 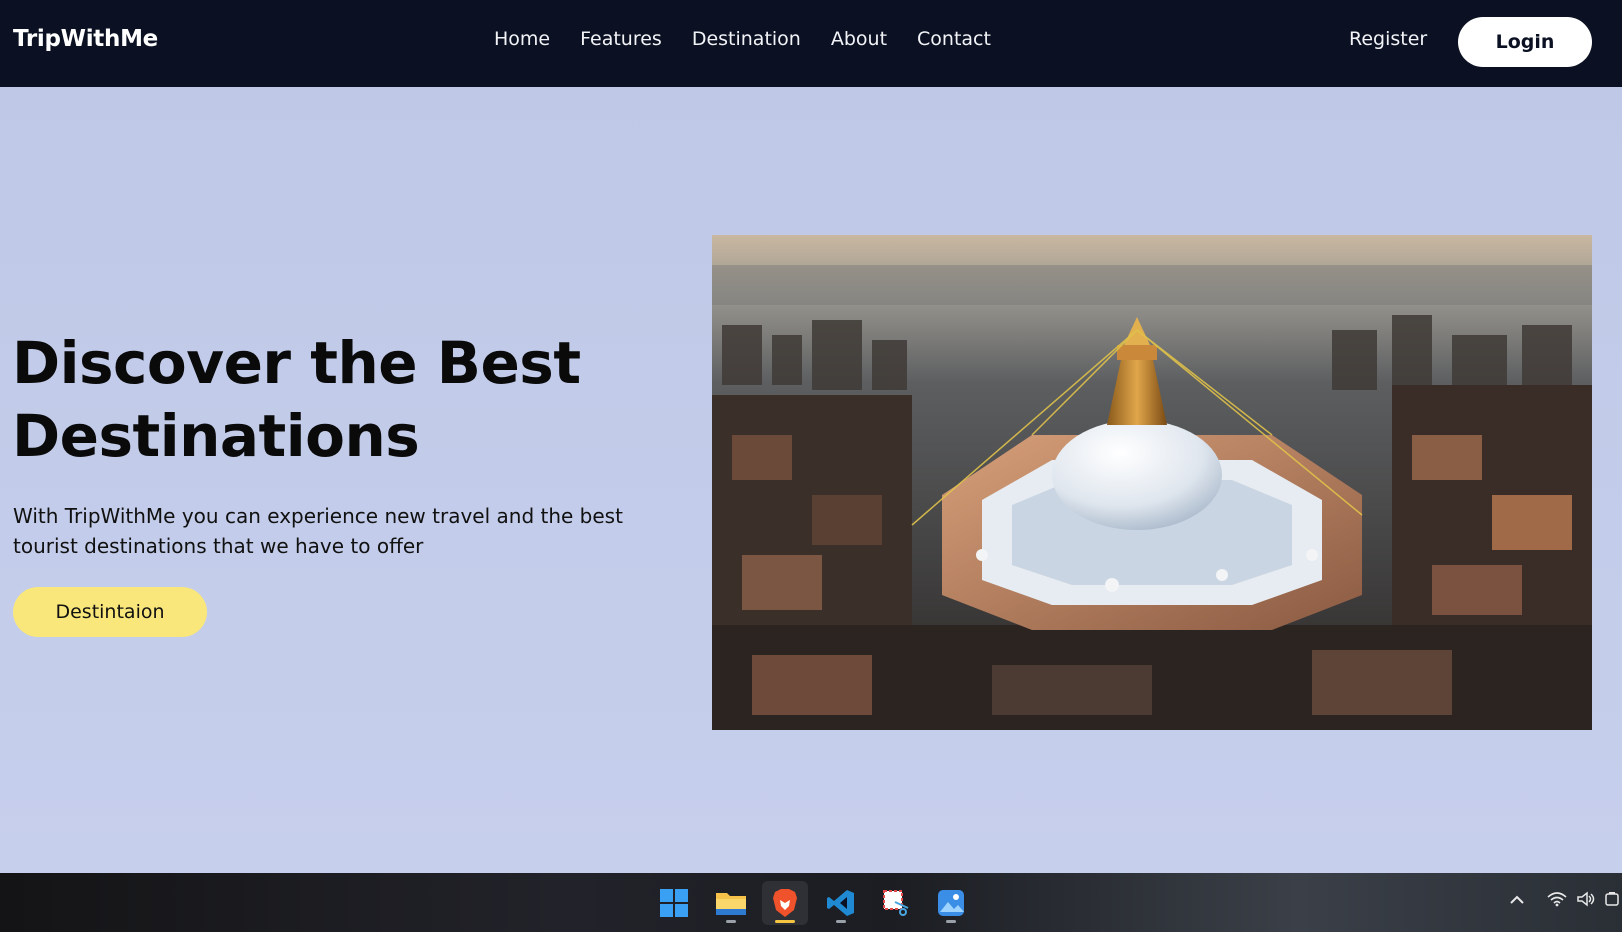 I want to click on photos-button, so click(x=951, y=903).